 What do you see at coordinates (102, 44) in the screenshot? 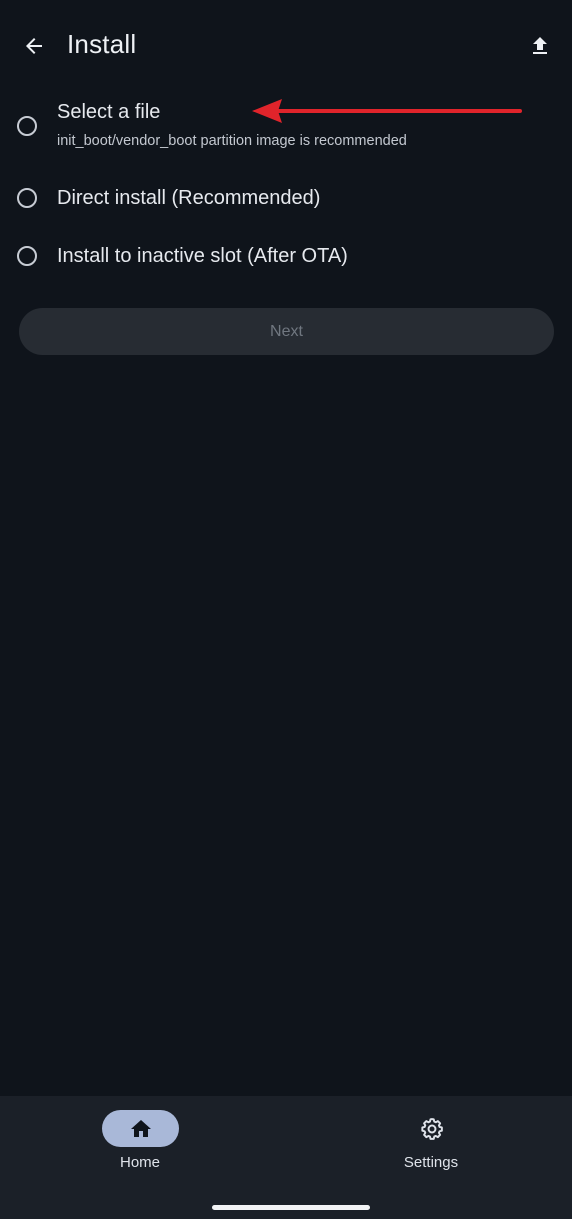
I see `page-title: Install` at bounding box center [102, 44].